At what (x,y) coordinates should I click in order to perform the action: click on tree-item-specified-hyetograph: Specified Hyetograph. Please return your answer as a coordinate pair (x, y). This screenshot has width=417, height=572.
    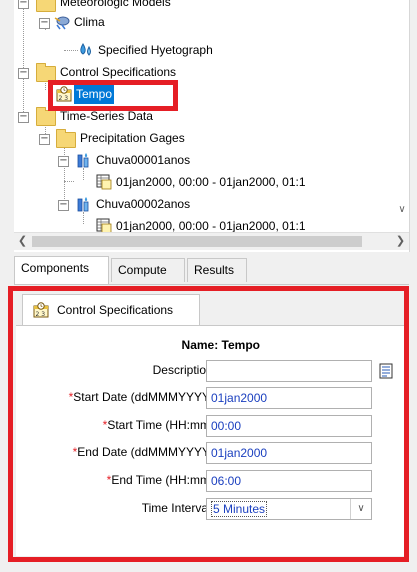
    Looking at the image, I should click on (174, 50).